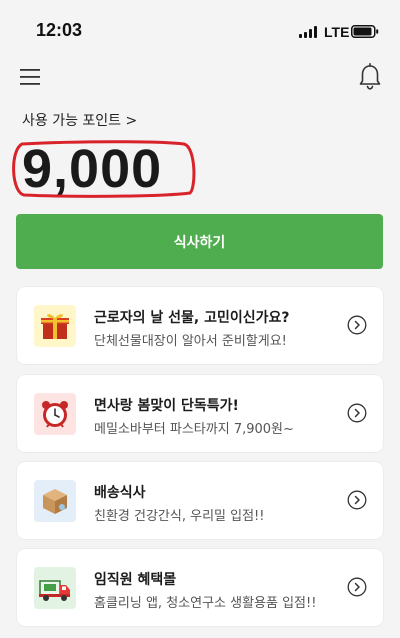 Image resolution: width=400 pixels, height=638 pixels. Describe the element at coordinates (200, 500) in the screenshot. I see `promo-card-meal-delivery: 배송식사 친환경 건강간식, 우리밀 입점!!` at that location.